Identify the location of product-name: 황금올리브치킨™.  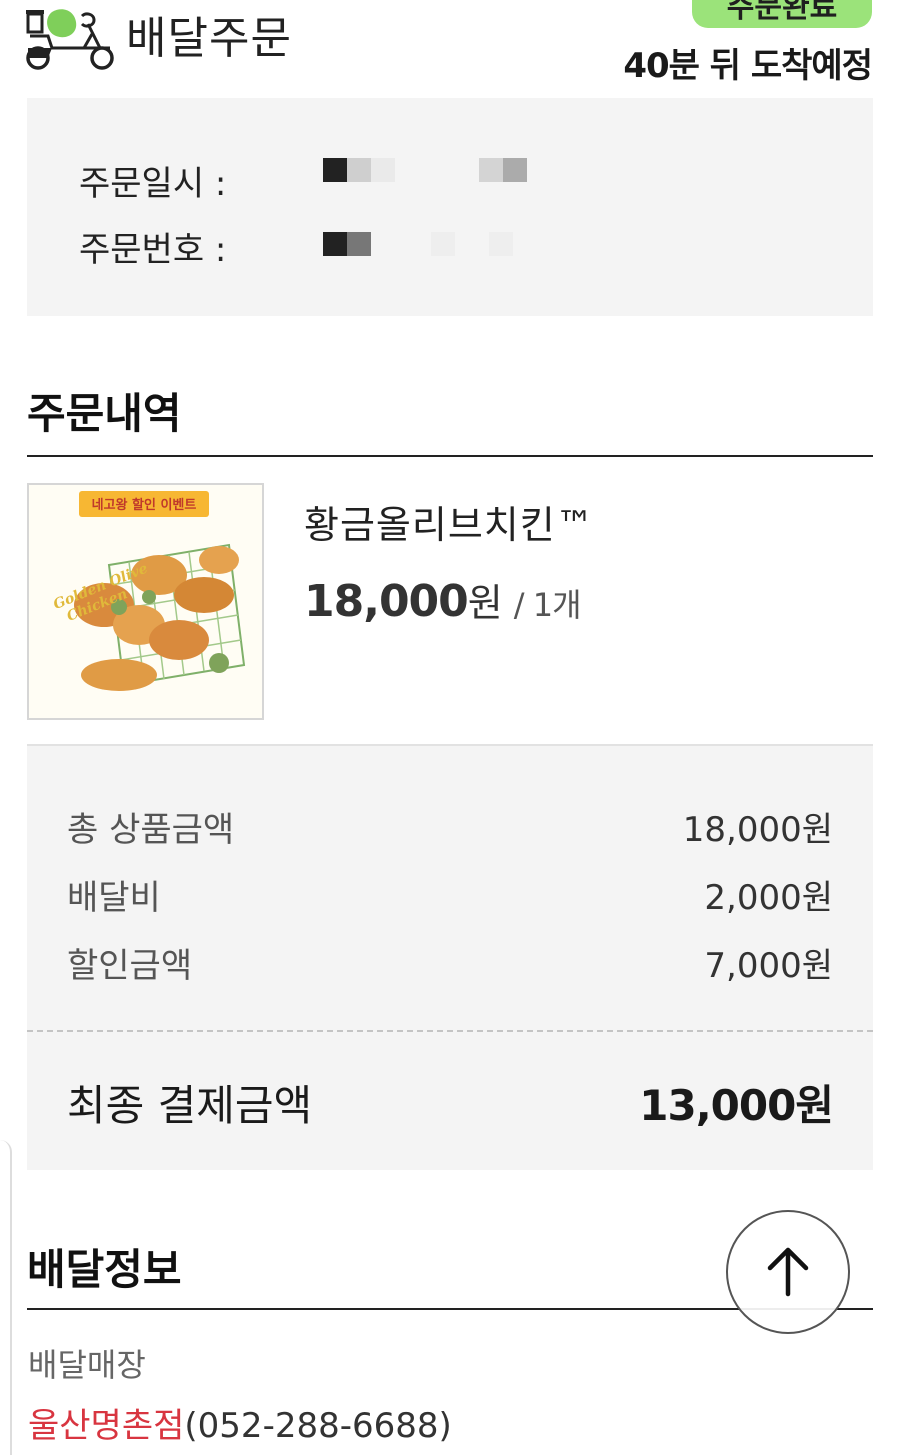
(449, 525).